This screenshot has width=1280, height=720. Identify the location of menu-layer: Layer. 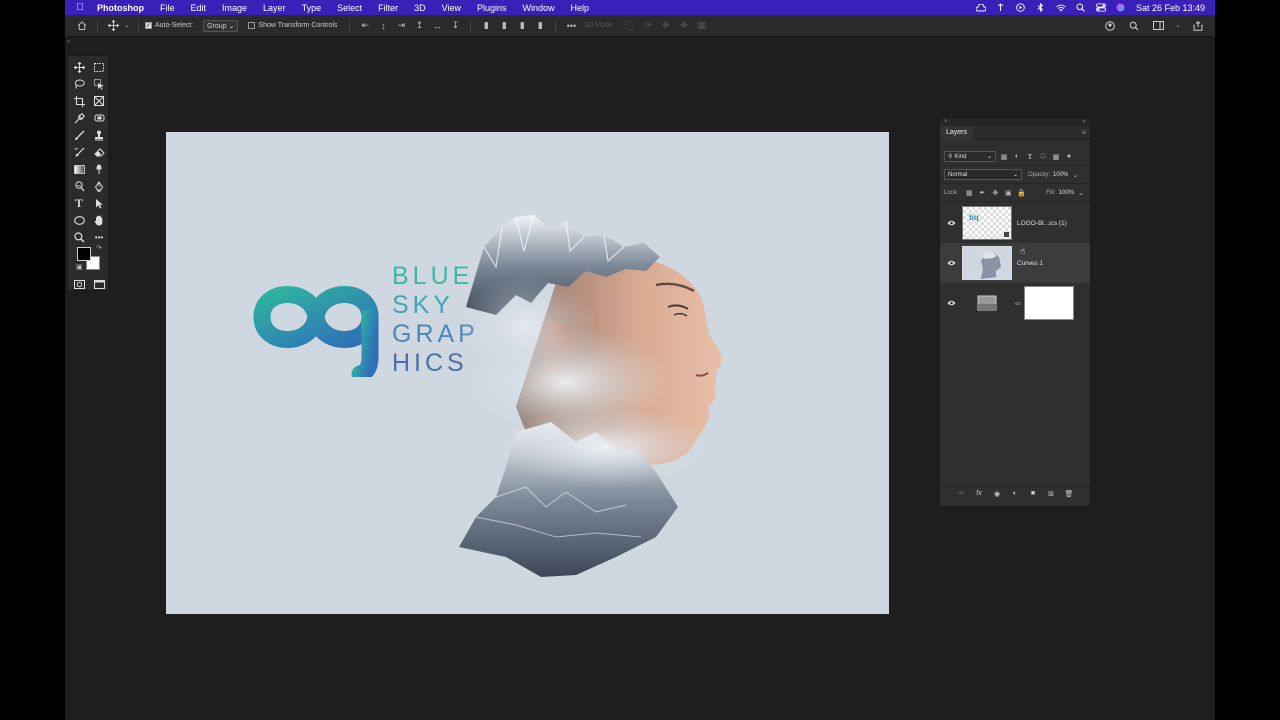
(274, 8).